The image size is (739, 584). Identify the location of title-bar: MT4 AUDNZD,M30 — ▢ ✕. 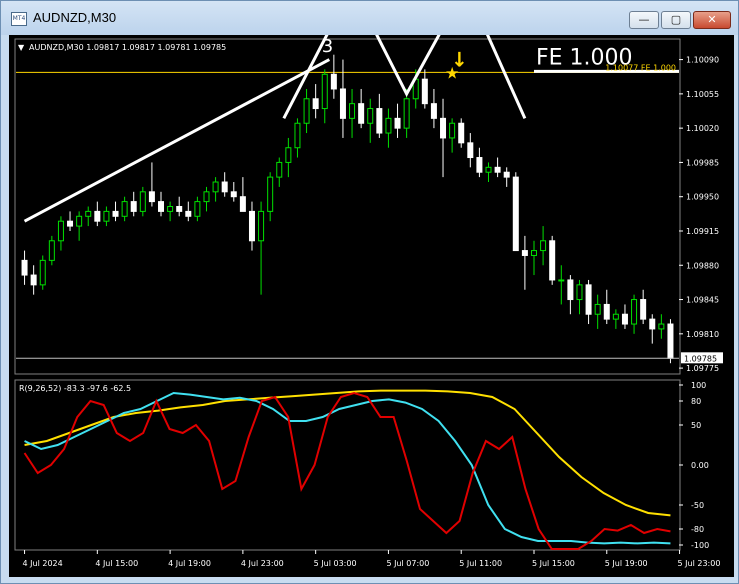
(369, 18).